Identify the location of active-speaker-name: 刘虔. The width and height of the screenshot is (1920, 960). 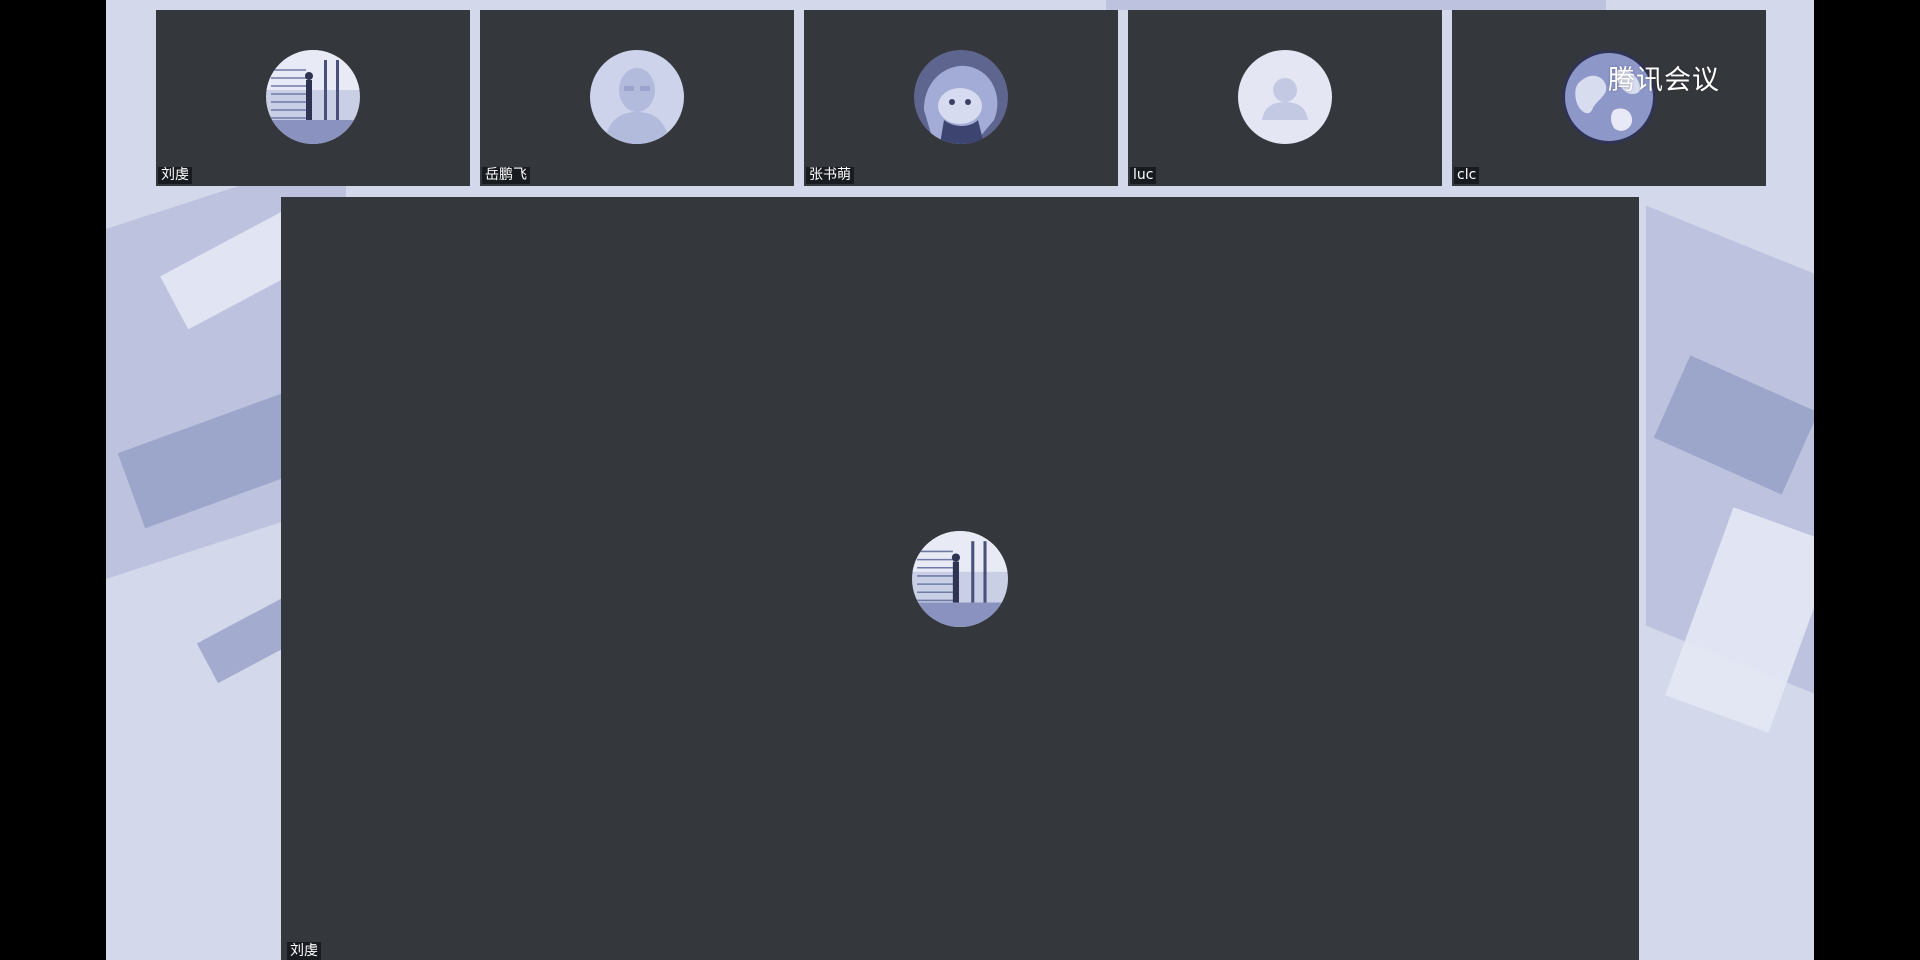
(304, 951).